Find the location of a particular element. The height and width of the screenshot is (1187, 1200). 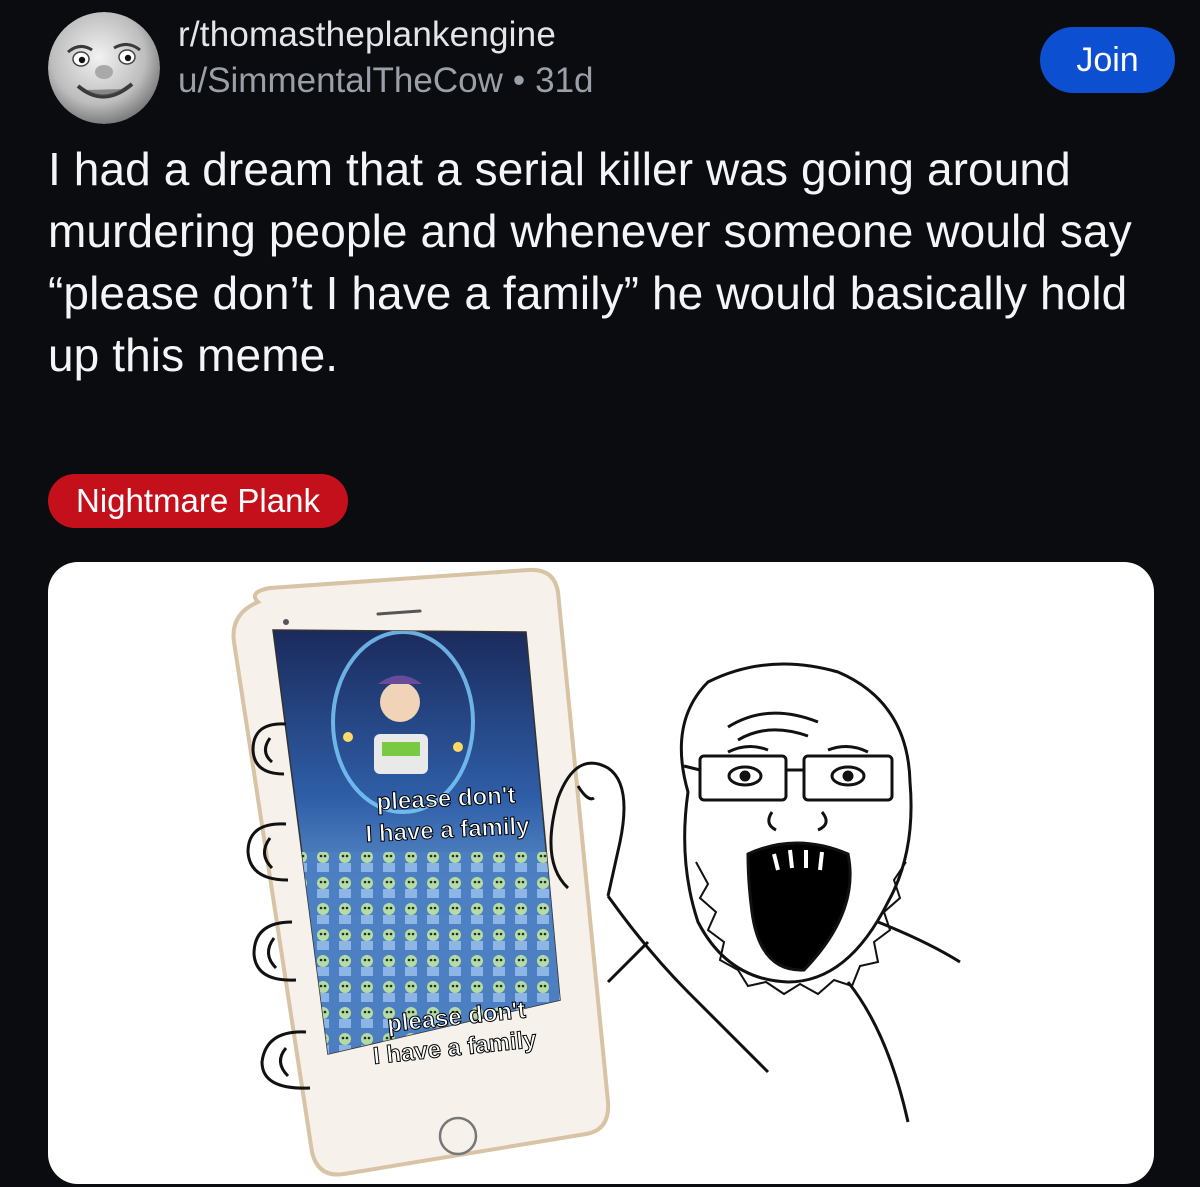

author-link: u/SimmentalTheCow is located at coordinates (340, 80).